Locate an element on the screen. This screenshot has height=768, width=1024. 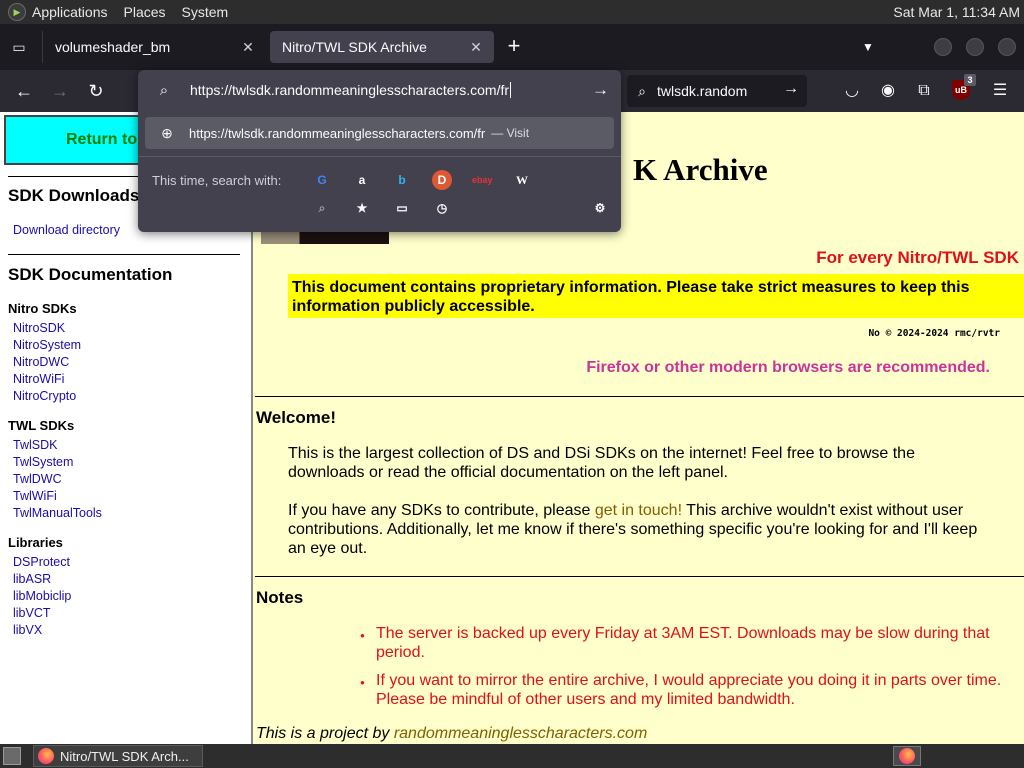
search-with-label: This time, search with: is located at coordinates (217, 180).